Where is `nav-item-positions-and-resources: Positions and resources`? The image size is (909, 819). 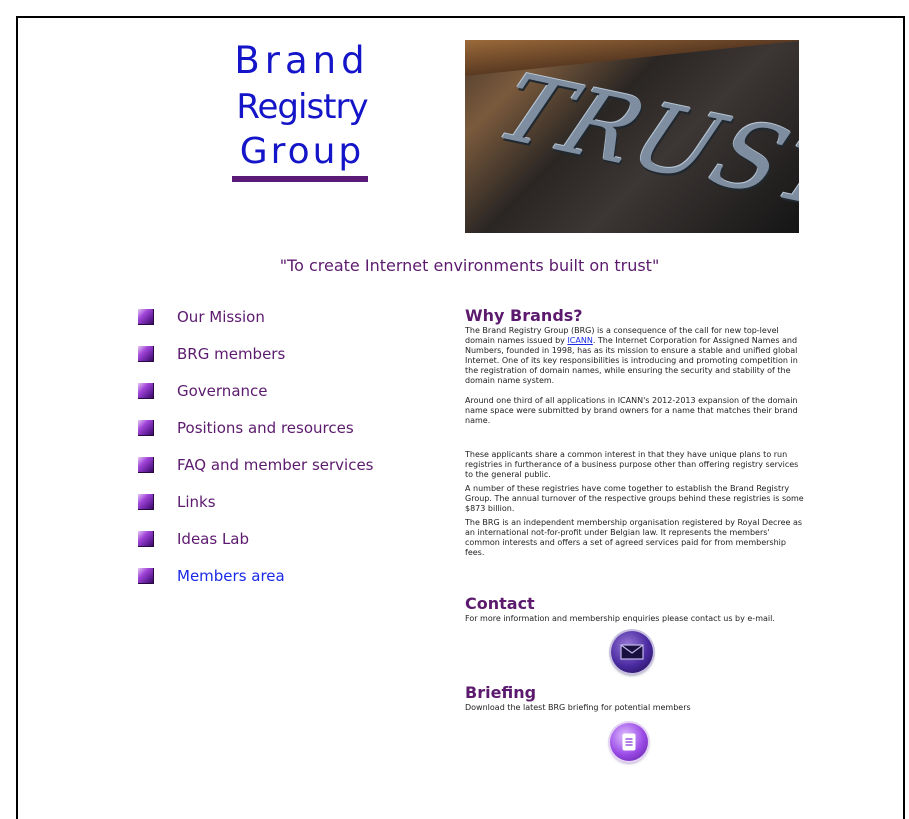 nav-item-positions-and-resources: Positions and resources is located at coordinates (256, 427).